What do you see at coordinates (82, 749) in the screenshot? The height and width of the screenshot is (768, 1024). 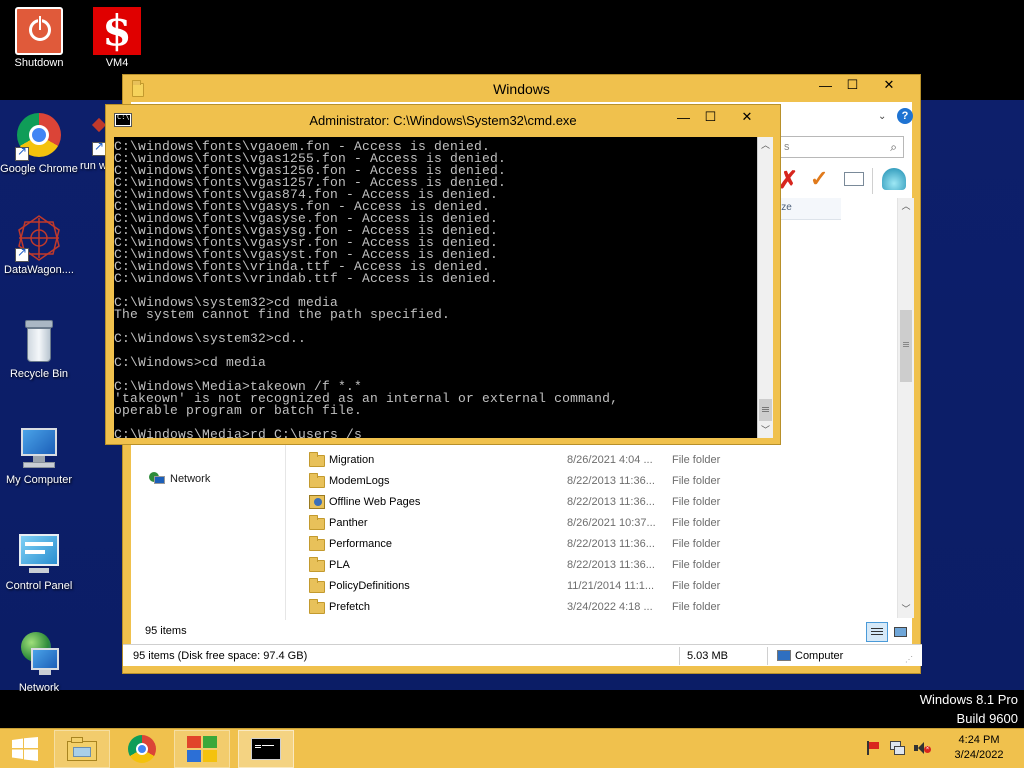 I see `taskbar-file-explorer` at bounding box center [82, 749].